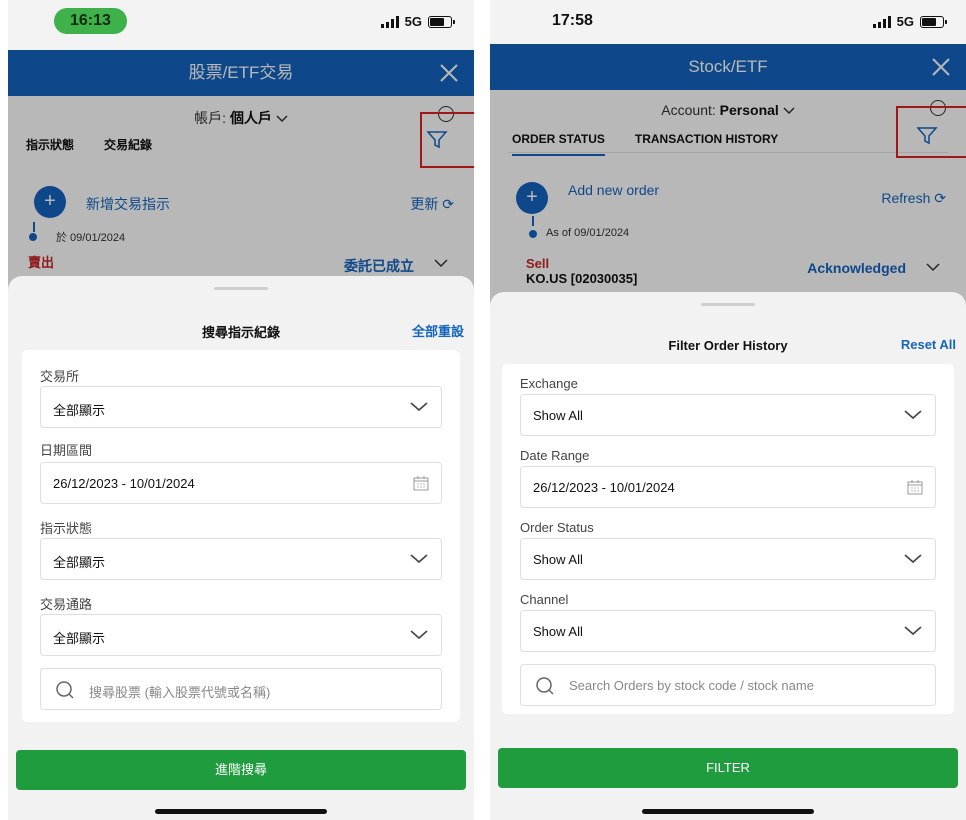 The height and width of the screenshot is (820, 966). I want to click on stock-search-placeholder: Search Orders by stock code / stock name, so click(691, 685).